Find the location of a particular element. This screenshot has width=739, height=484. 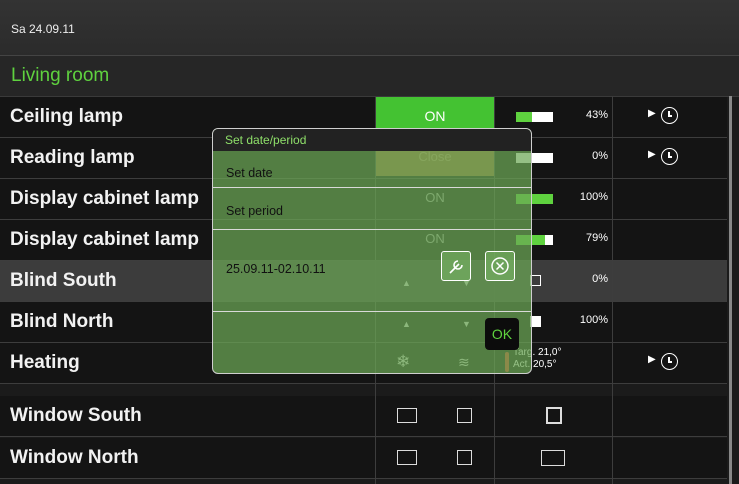

dimmer-level-label: 100% is located at coordinates (593, 197).